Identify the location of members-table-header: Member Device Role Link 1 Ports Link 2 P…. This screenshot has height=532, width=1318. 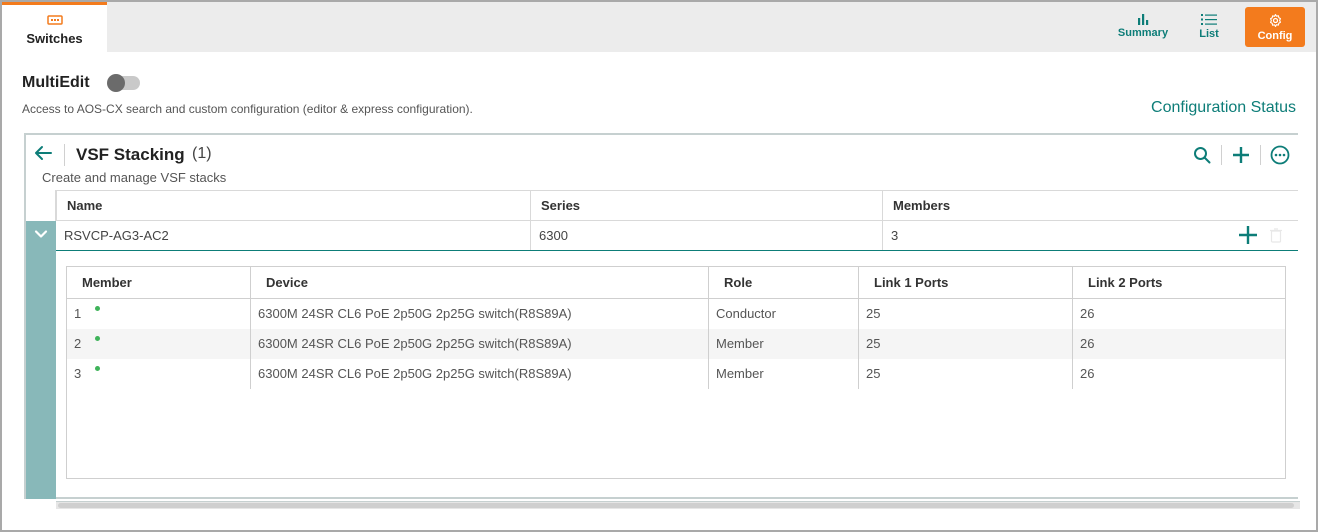
(676, 283).